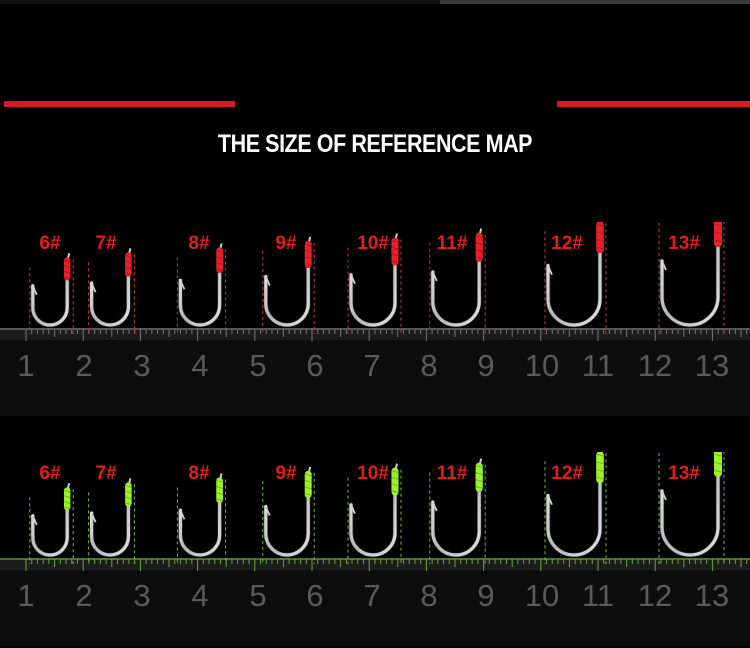 The width and height of the screenshot is (750, 648). I want to click on page-title: THE SIZE OF REFERENCE MAP, so click(375, 144).